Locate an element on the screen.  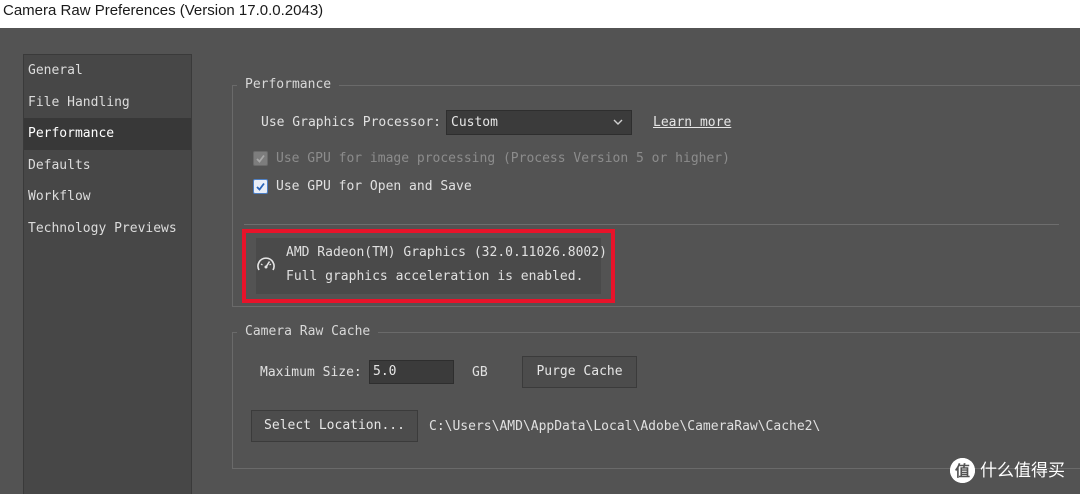
gauge-icon is located at coordinates (266, 264).